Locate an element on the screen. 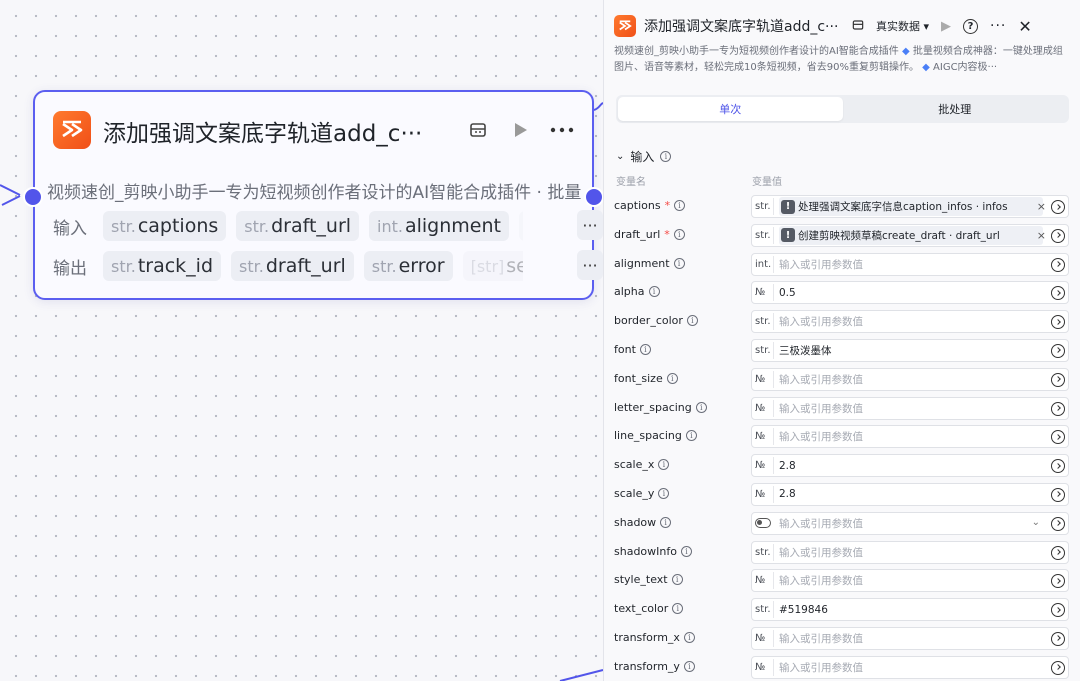  outputs-more-button: ··· is located at coordinates (590, 265).